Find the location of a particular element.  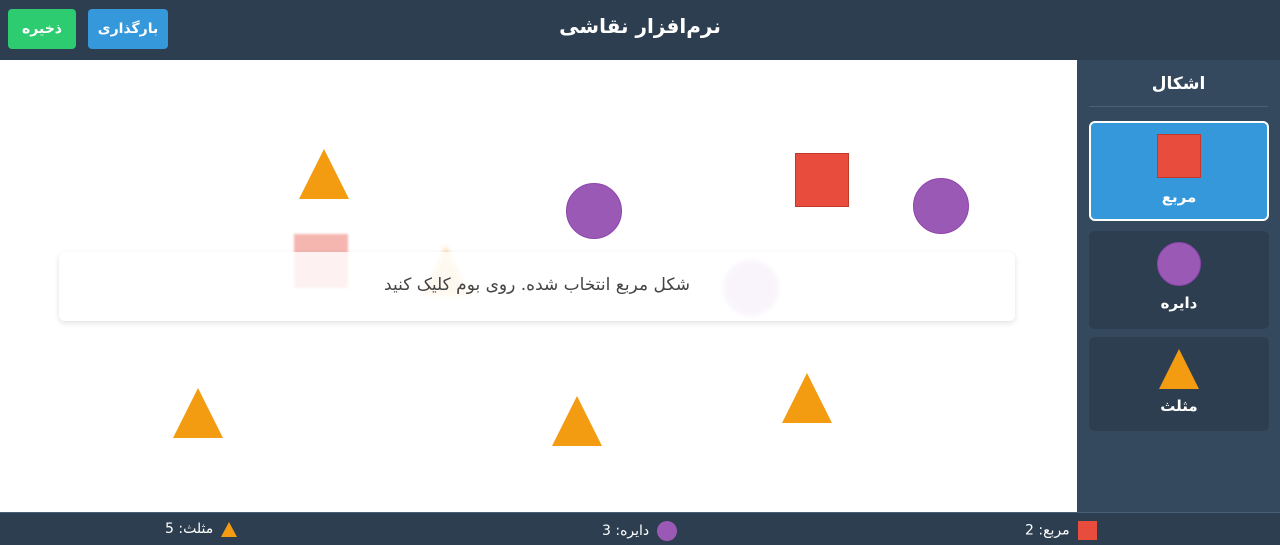

tool-square: مربع is located at coordinates (1179, 171).